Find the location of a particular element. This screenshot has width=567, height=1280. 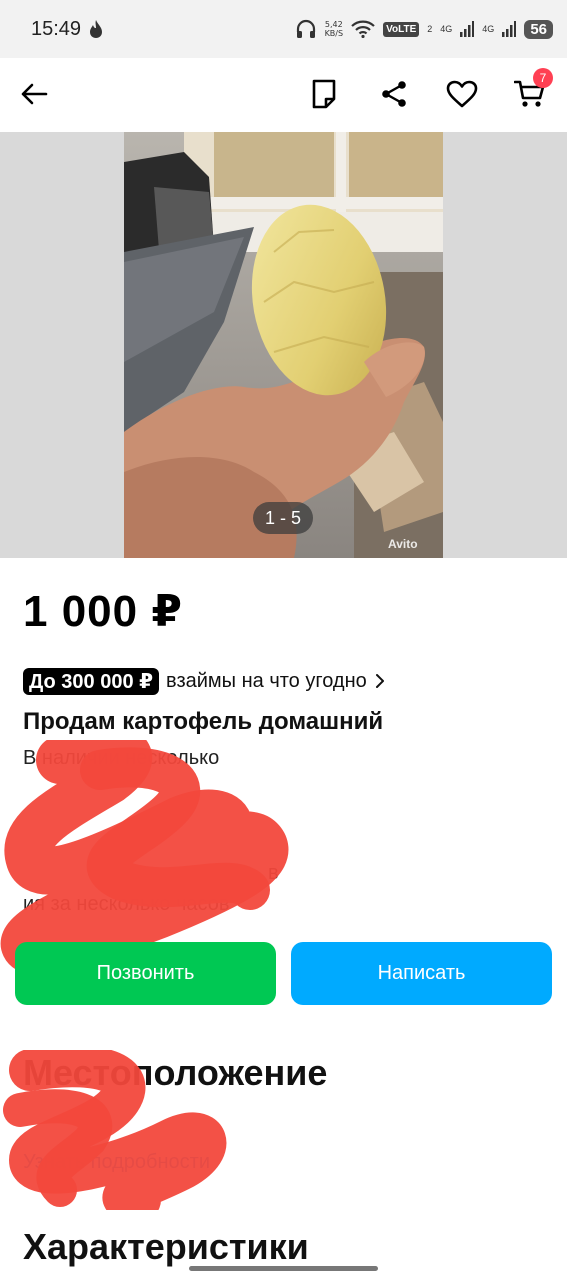

message-button: Написать is located at coordinates (421, 973).